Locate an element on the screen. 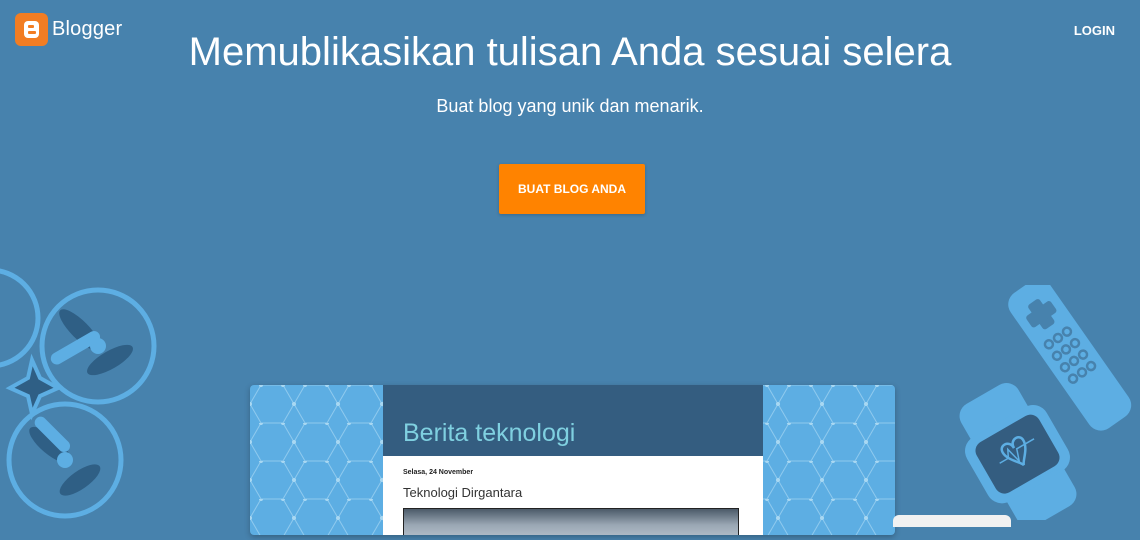  post-date: Selasa, 24 November is located at coordinates (438, 472).